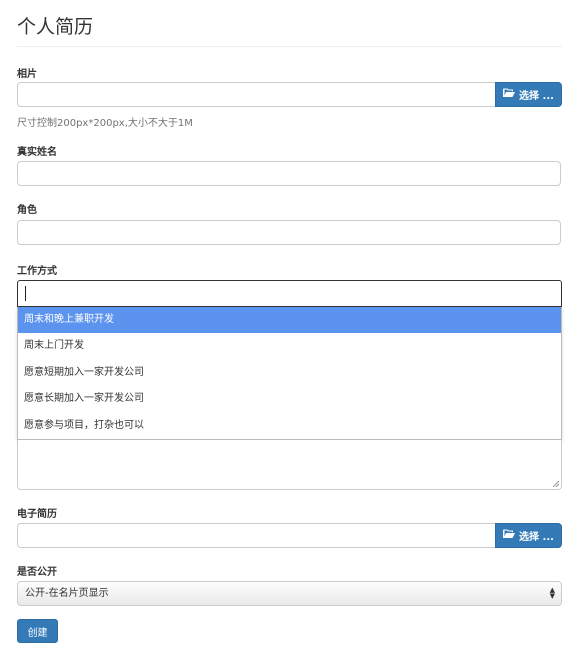  Describe the element at coordinates (289, 426) in the screenshot. I see `dropdown-option: 愿意参与项目，打杂也可以` at that location.